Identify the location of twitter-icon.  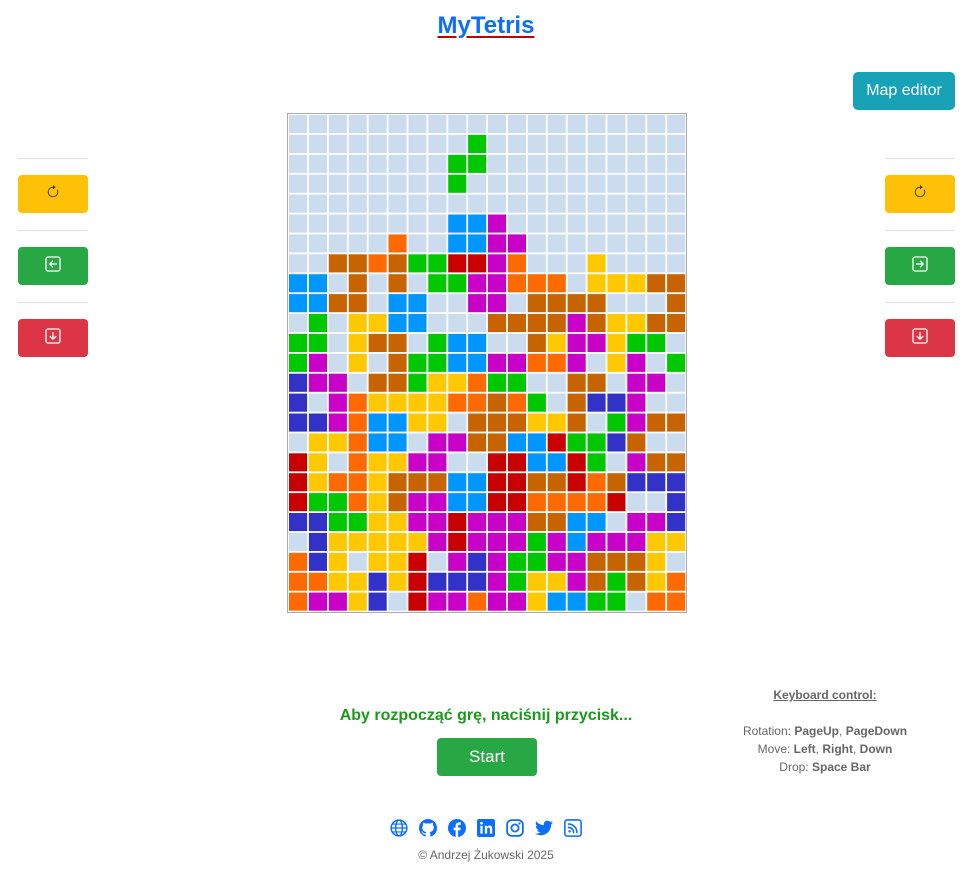
(544, 828).